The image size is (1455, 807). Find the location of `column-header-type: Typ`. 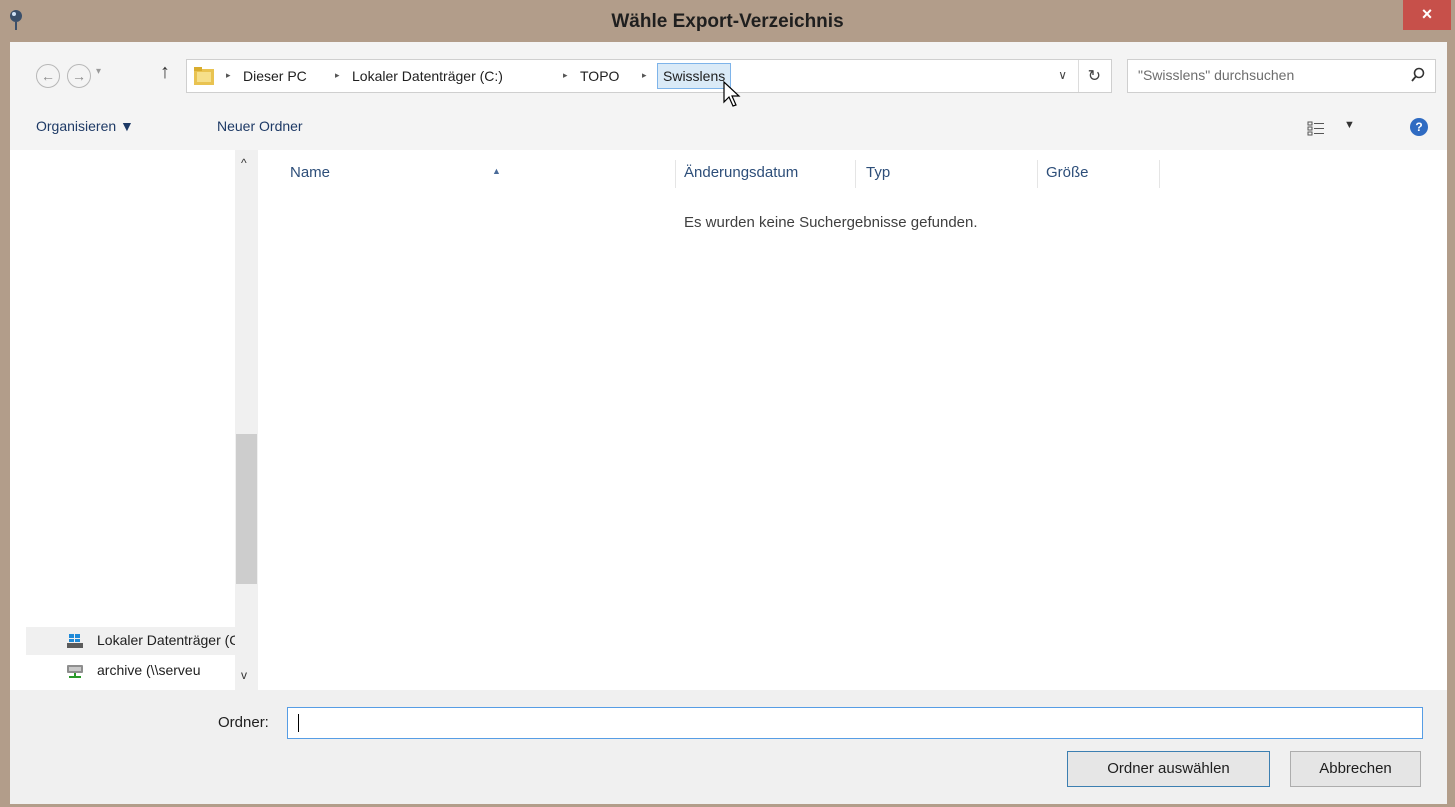

column-header-type: Typ is located at coordinates (947, 174).